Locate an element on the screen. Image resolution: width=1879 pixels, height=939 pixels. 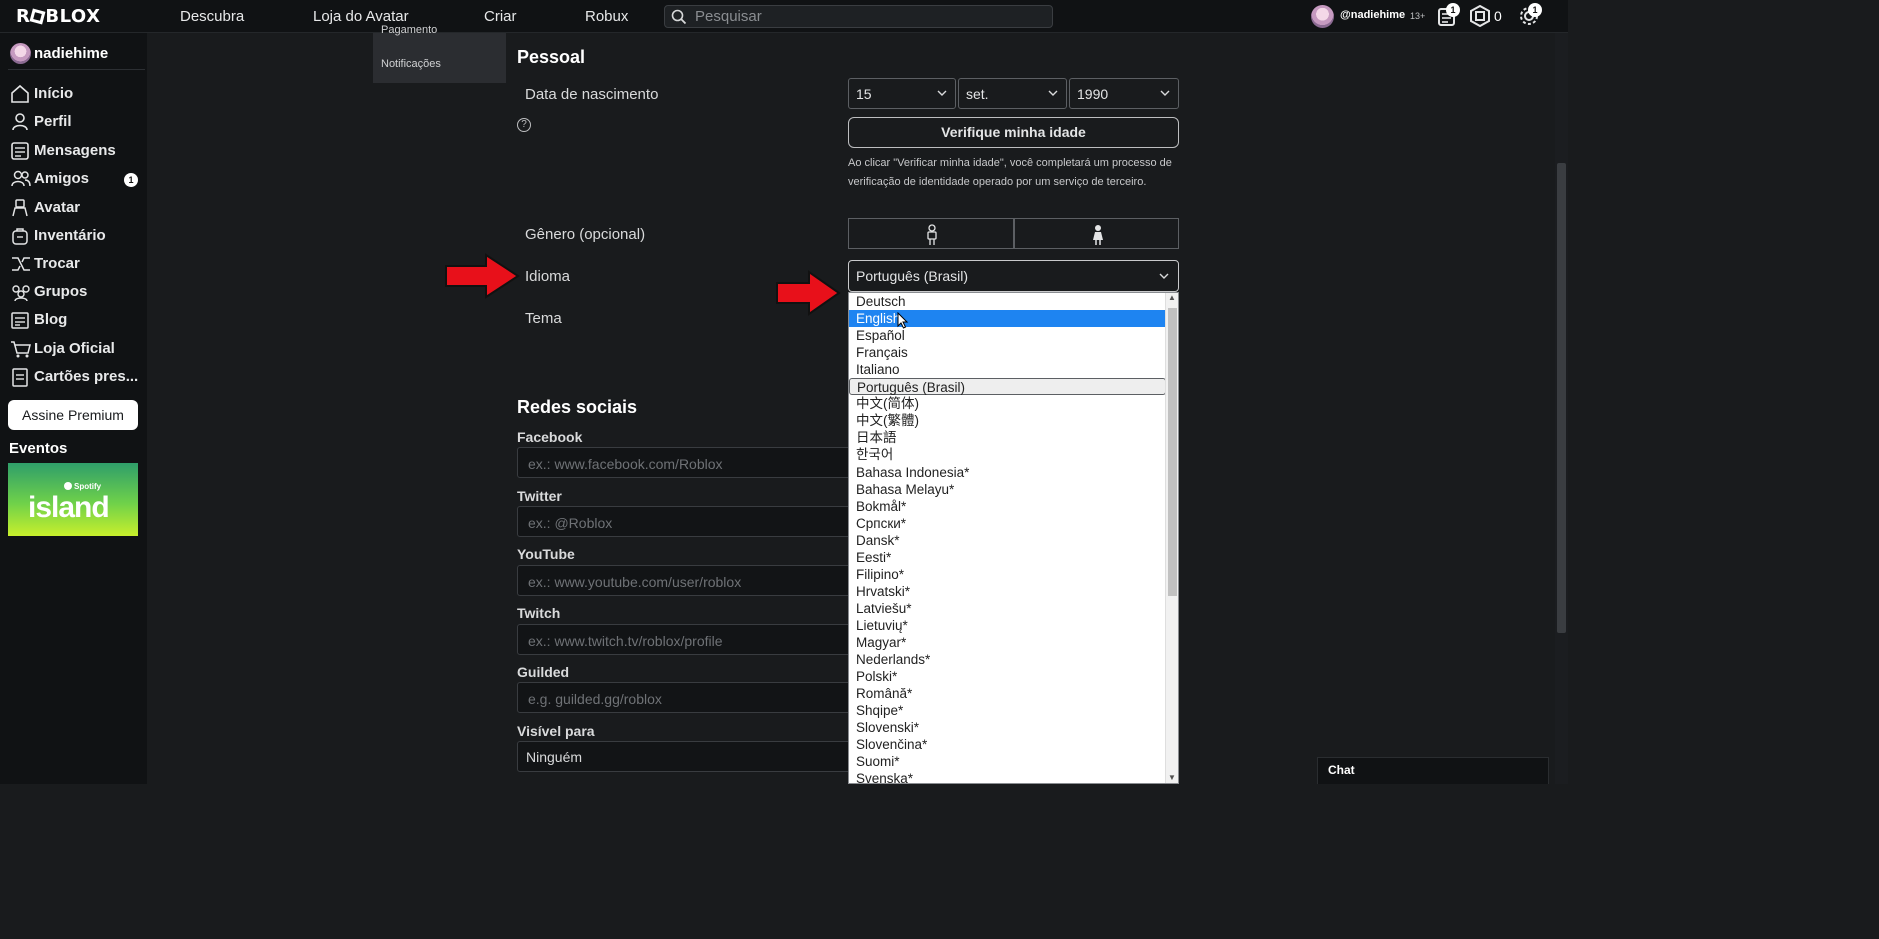
sidebar-item-blog: Blog is located at coordinates (76, 320).